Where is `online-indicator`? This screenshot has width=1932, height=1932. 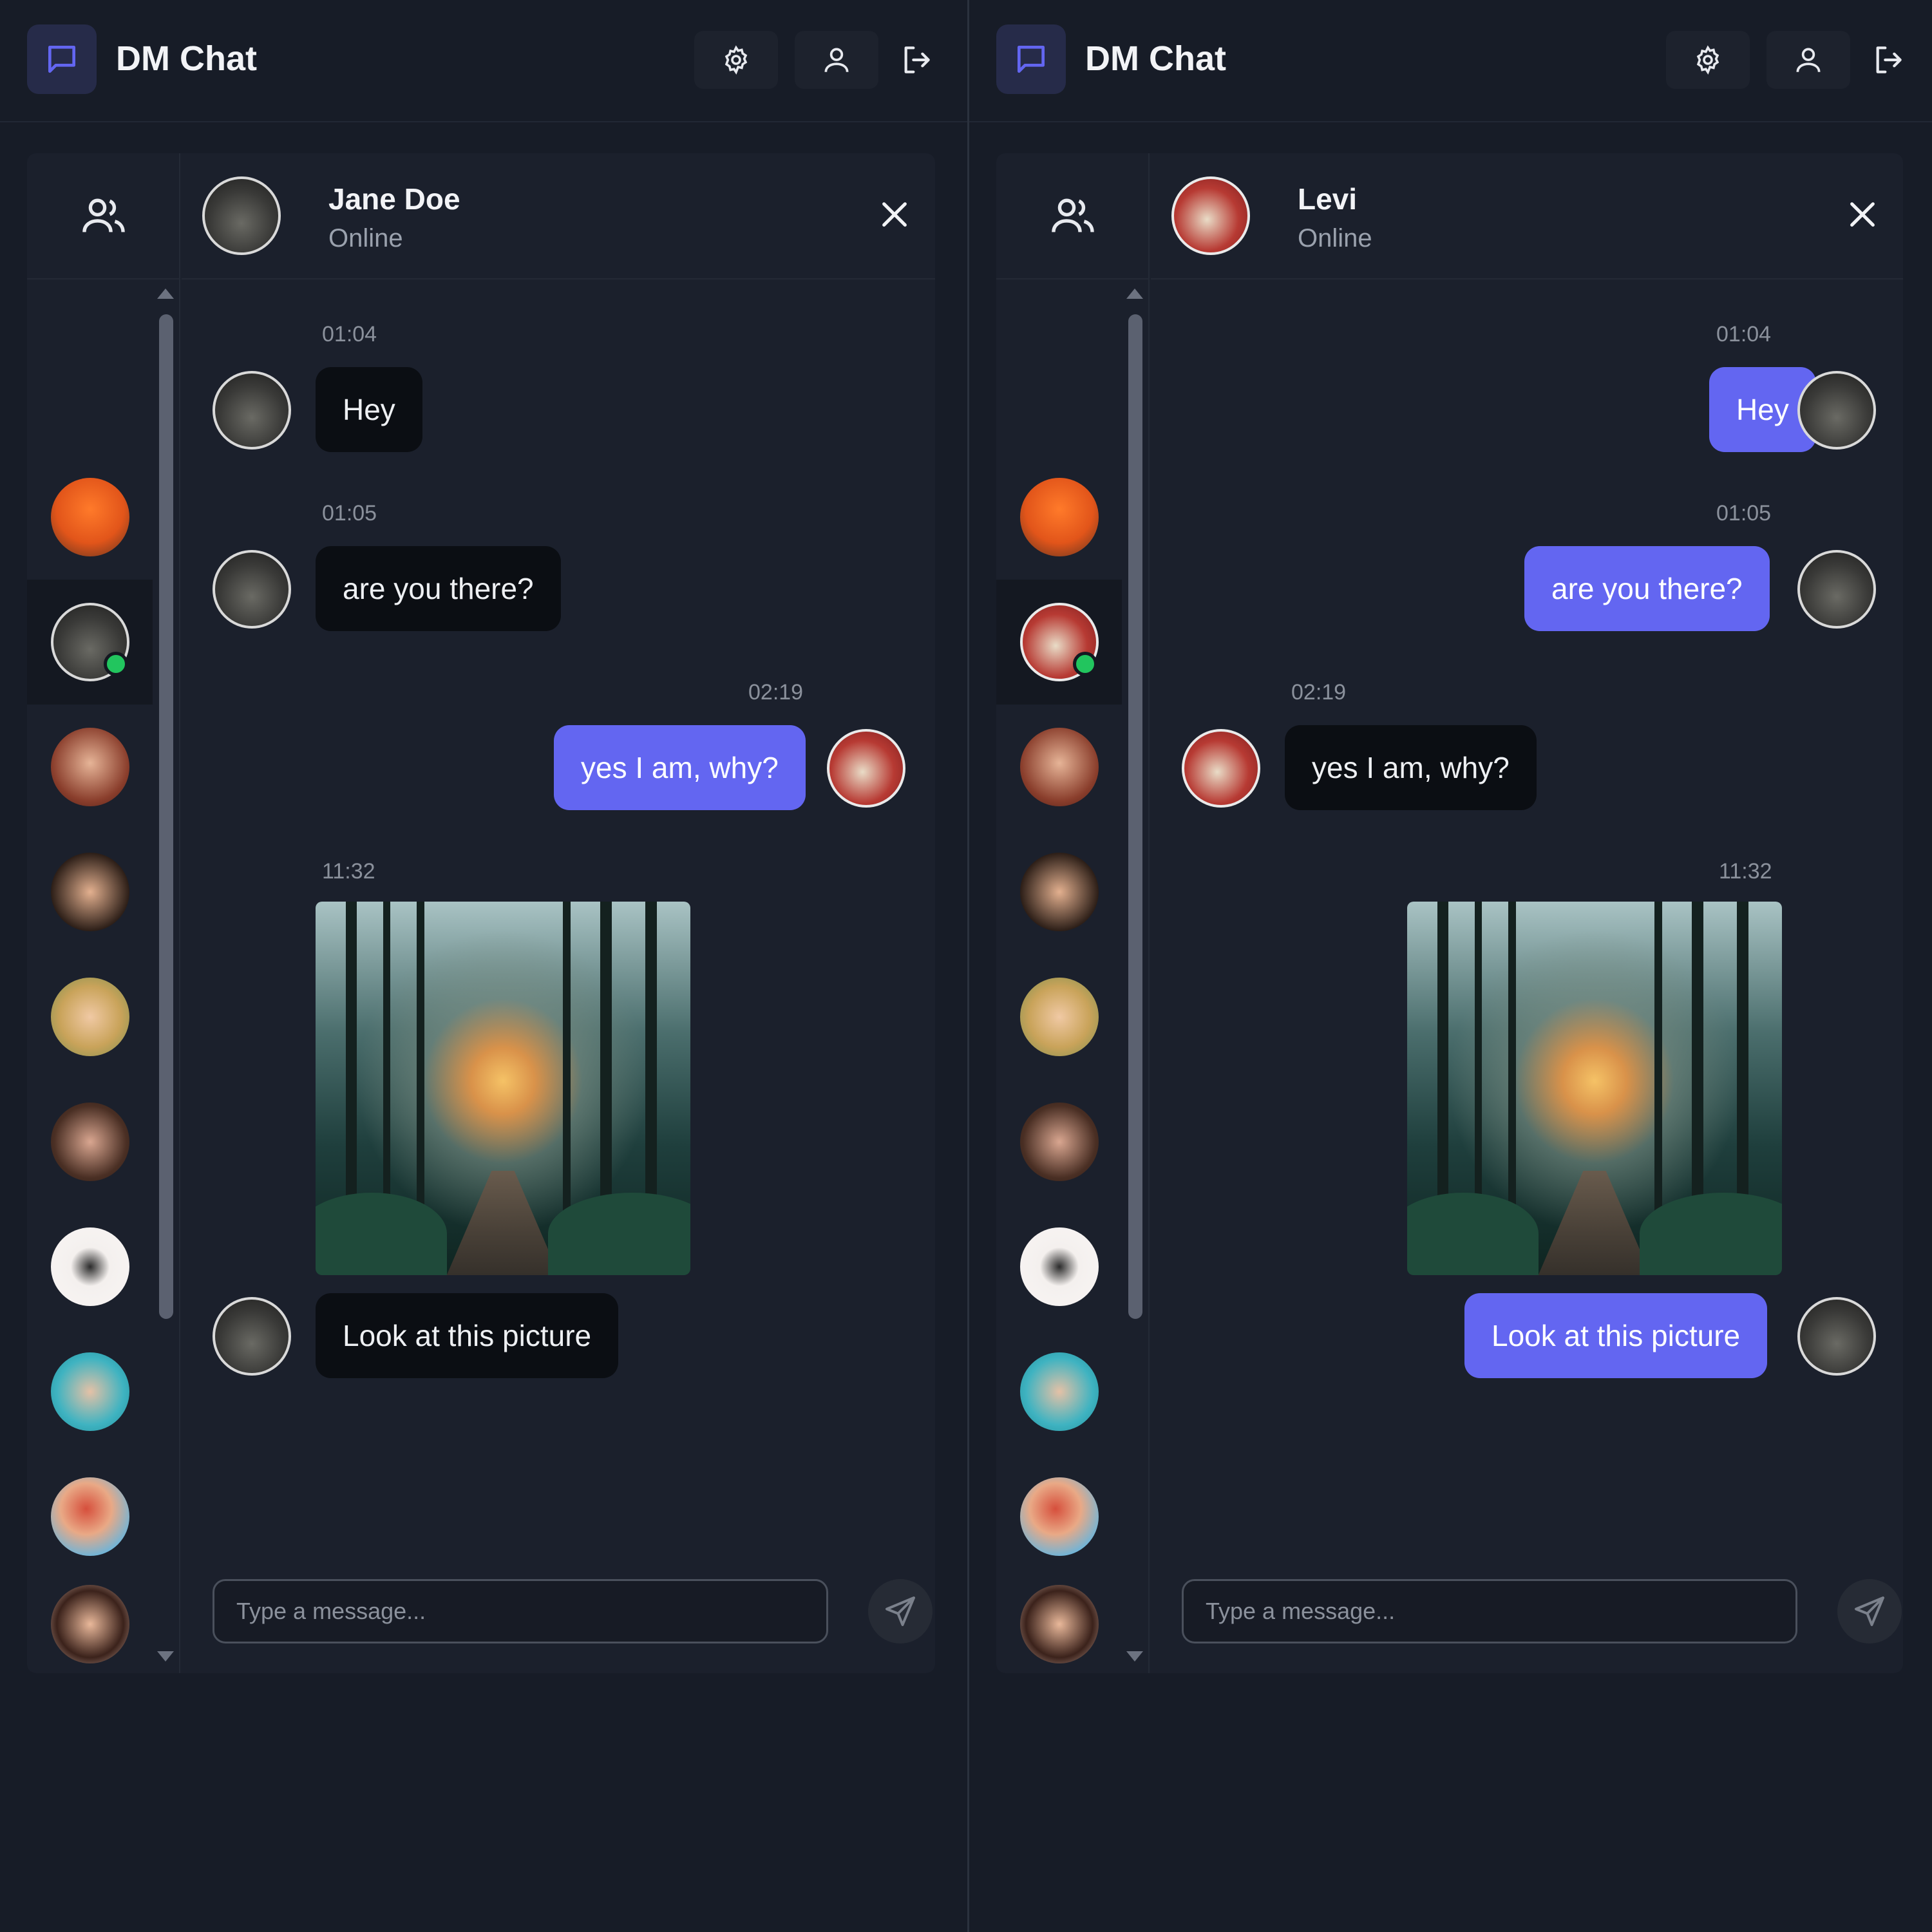 online-indicator is located at coordinates (116, 664).